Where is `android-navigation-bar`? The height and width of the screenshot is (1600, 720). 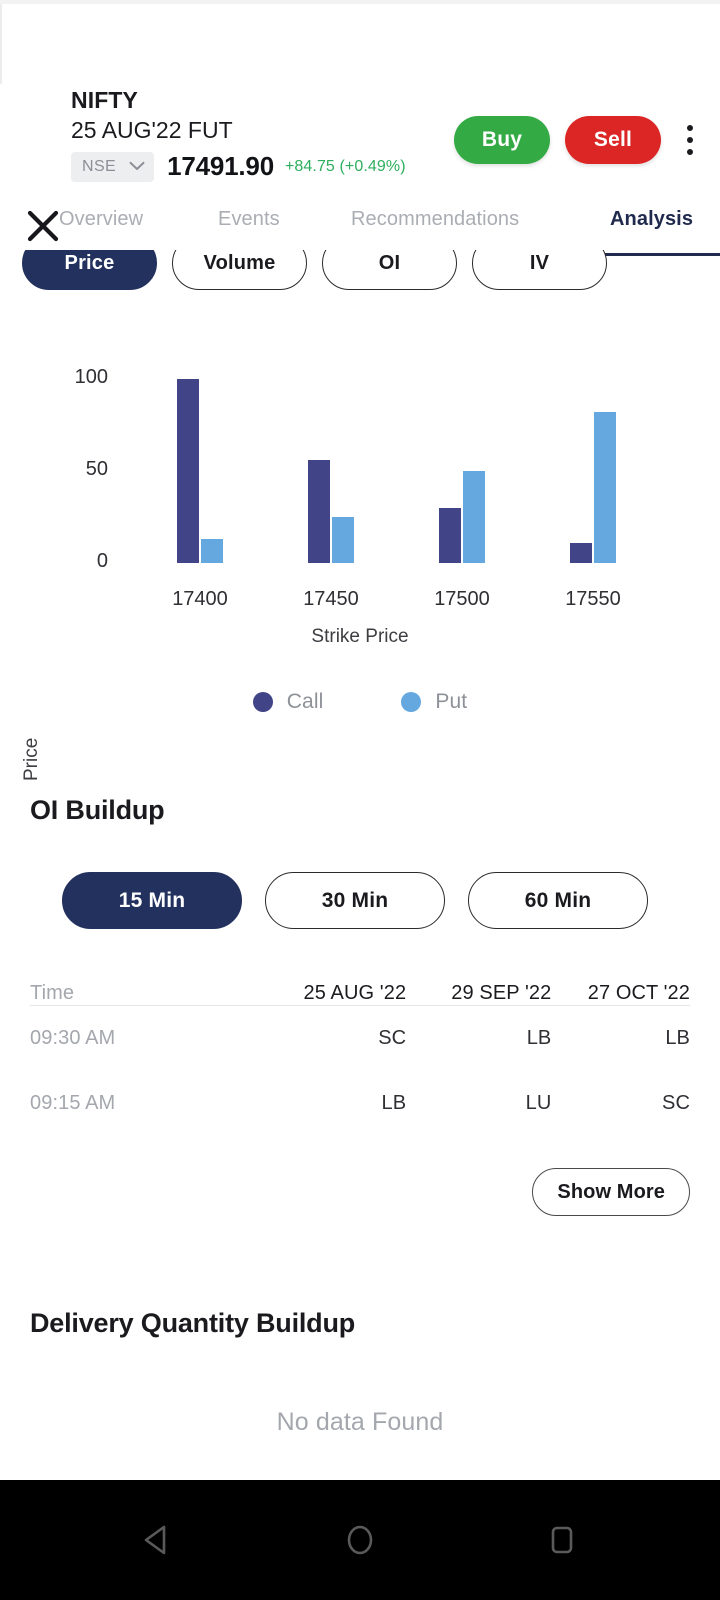 android-navigation-bar is located at coordinates (360, 1540).